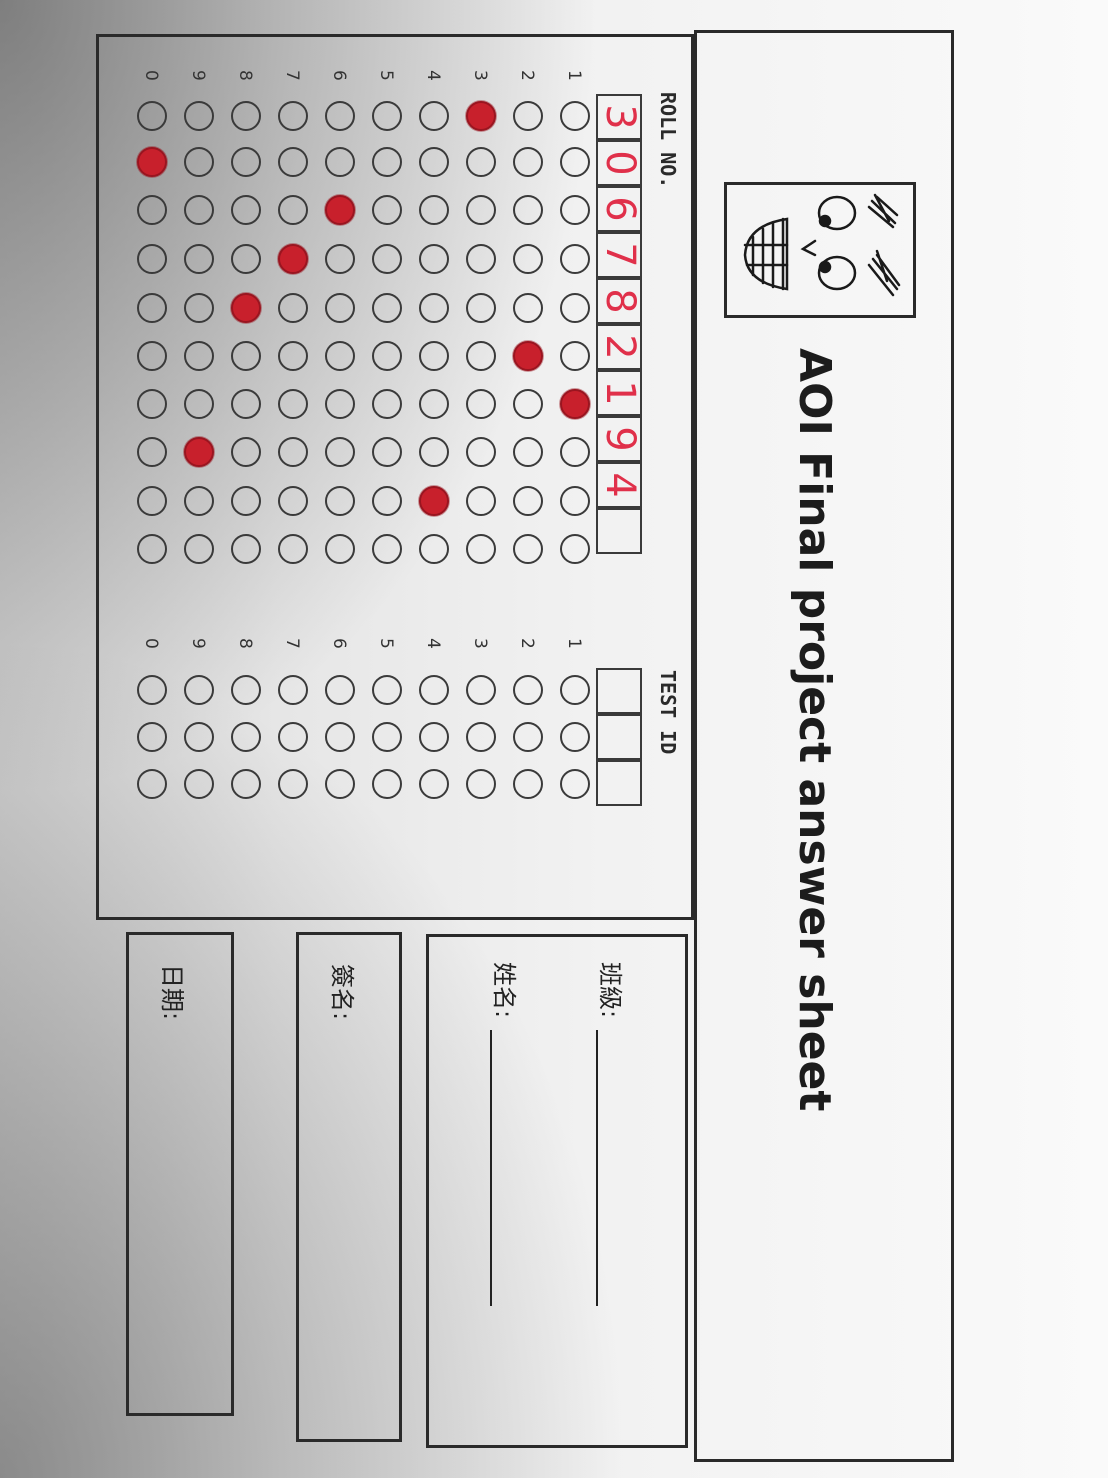 Image resolution: width=1108 pixels, height=1478 pixels. What do you see at coordinates (597, 1168) in the screenshot?
I see `class-underline` at bounding box center [597, 1168].